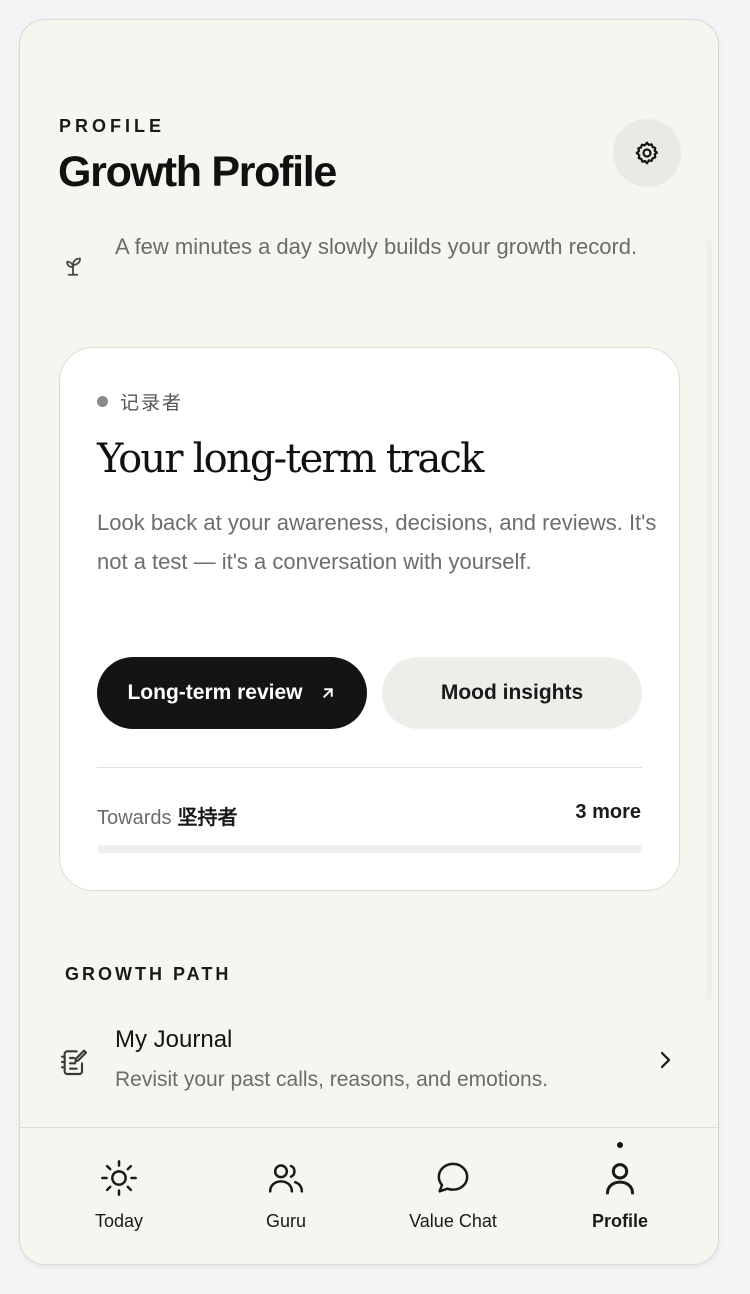 The width and height of the screenshot is (750, 1294). What do you see at coordinates (215, 692) in the screenshot?
I see `long-term-review-label: Long-term review` at bounding box center [215, 692].